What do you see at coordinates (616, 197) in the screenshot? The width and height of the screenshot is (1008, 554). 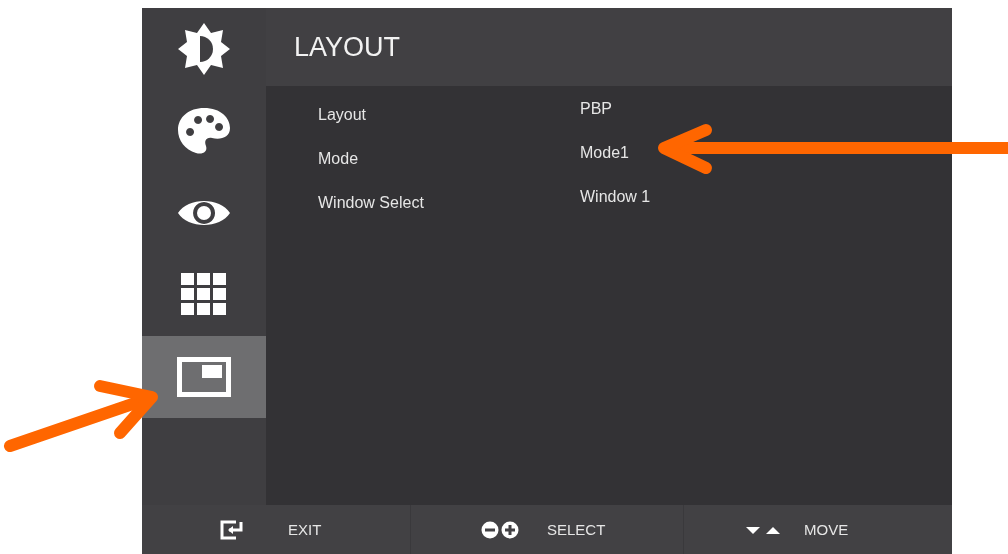 I see `setting-value: Window 1` at bounding box center [616, 197].